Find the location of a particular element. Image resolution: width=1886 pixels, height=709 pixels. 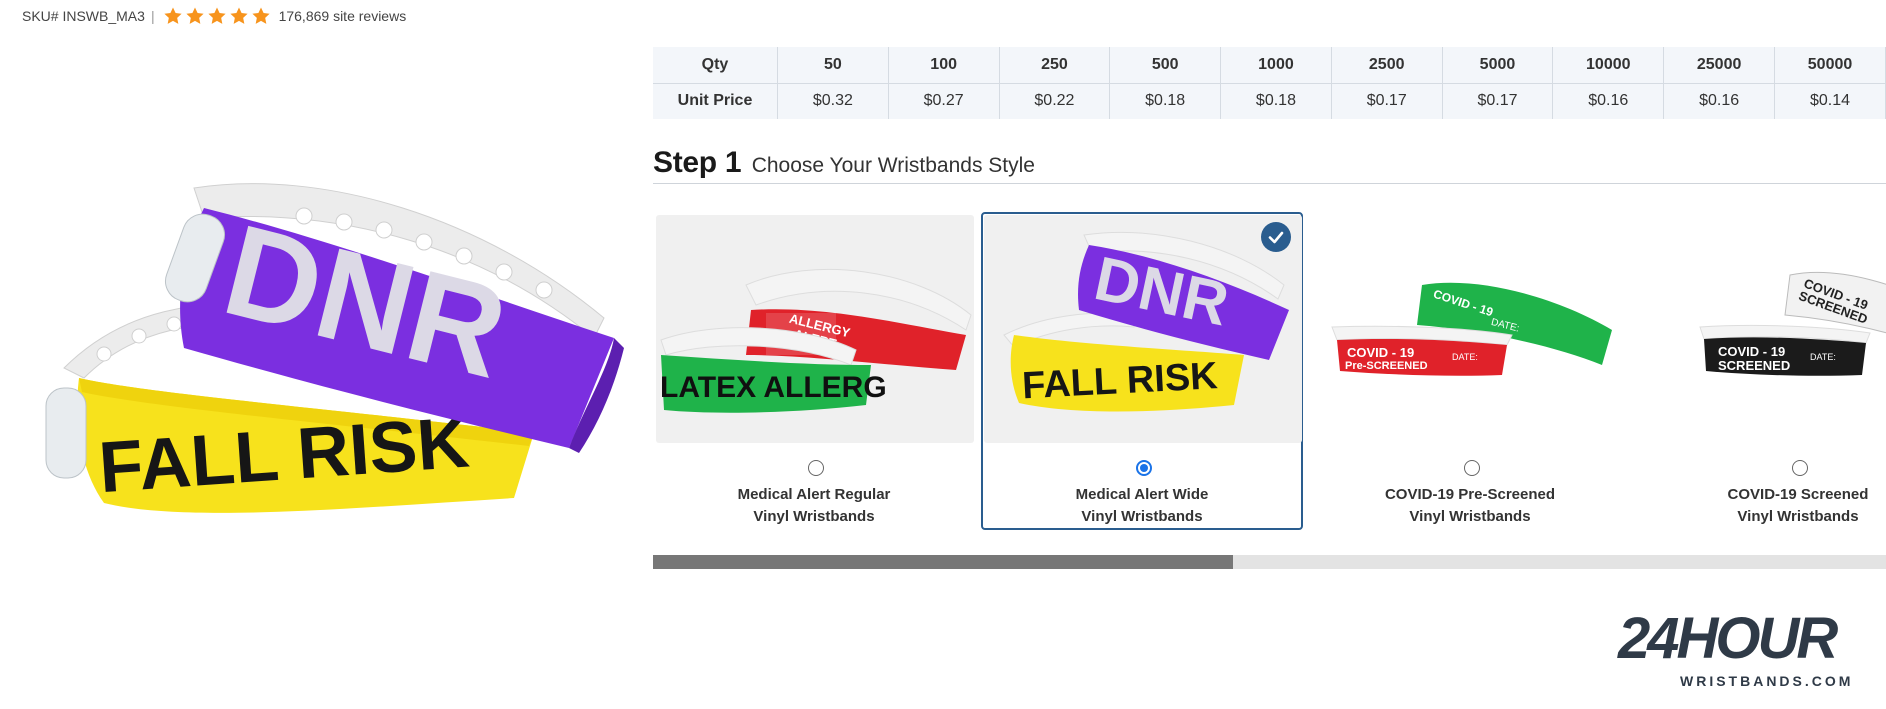

price-cell: $0.27 is located at coordinates (944, 101).